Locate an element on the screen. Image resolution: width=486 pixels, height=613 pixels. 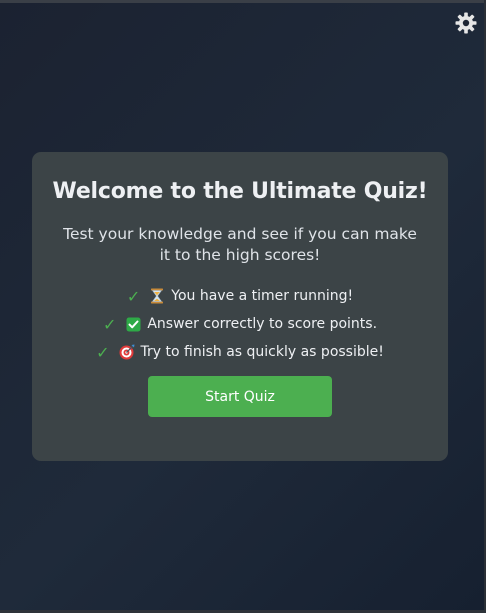
hourglass-icon is located at coordinates (157, 296).